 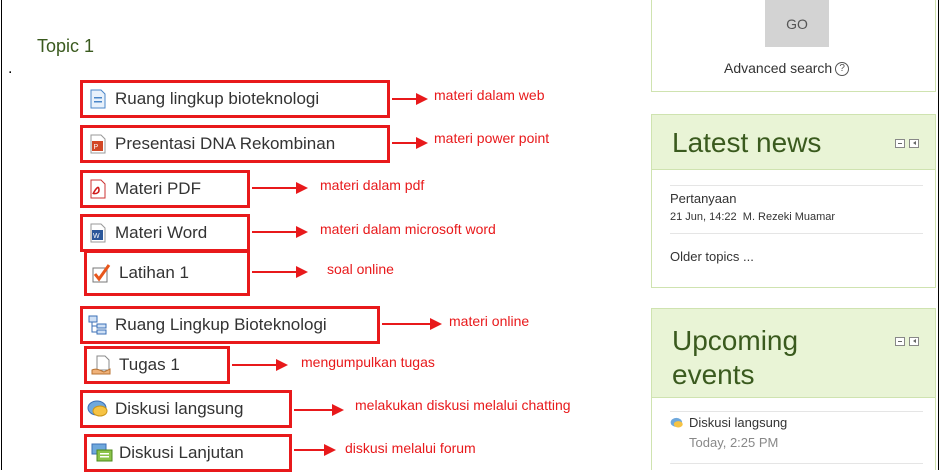 I want to click on annotation-note: mengumpulkan tugas, so click(x=368, y=362).